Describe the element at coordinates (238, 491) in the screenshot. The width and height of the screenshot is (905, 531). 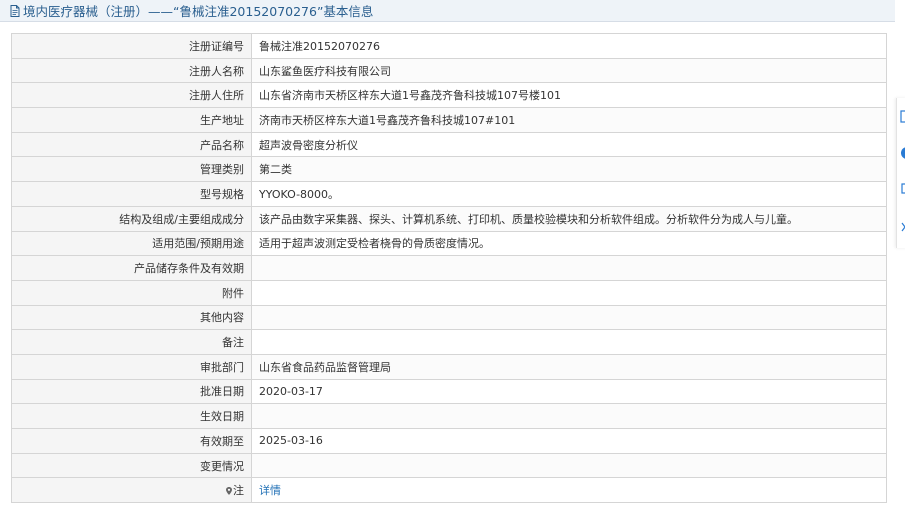
I see `note-label: 注` at that location.